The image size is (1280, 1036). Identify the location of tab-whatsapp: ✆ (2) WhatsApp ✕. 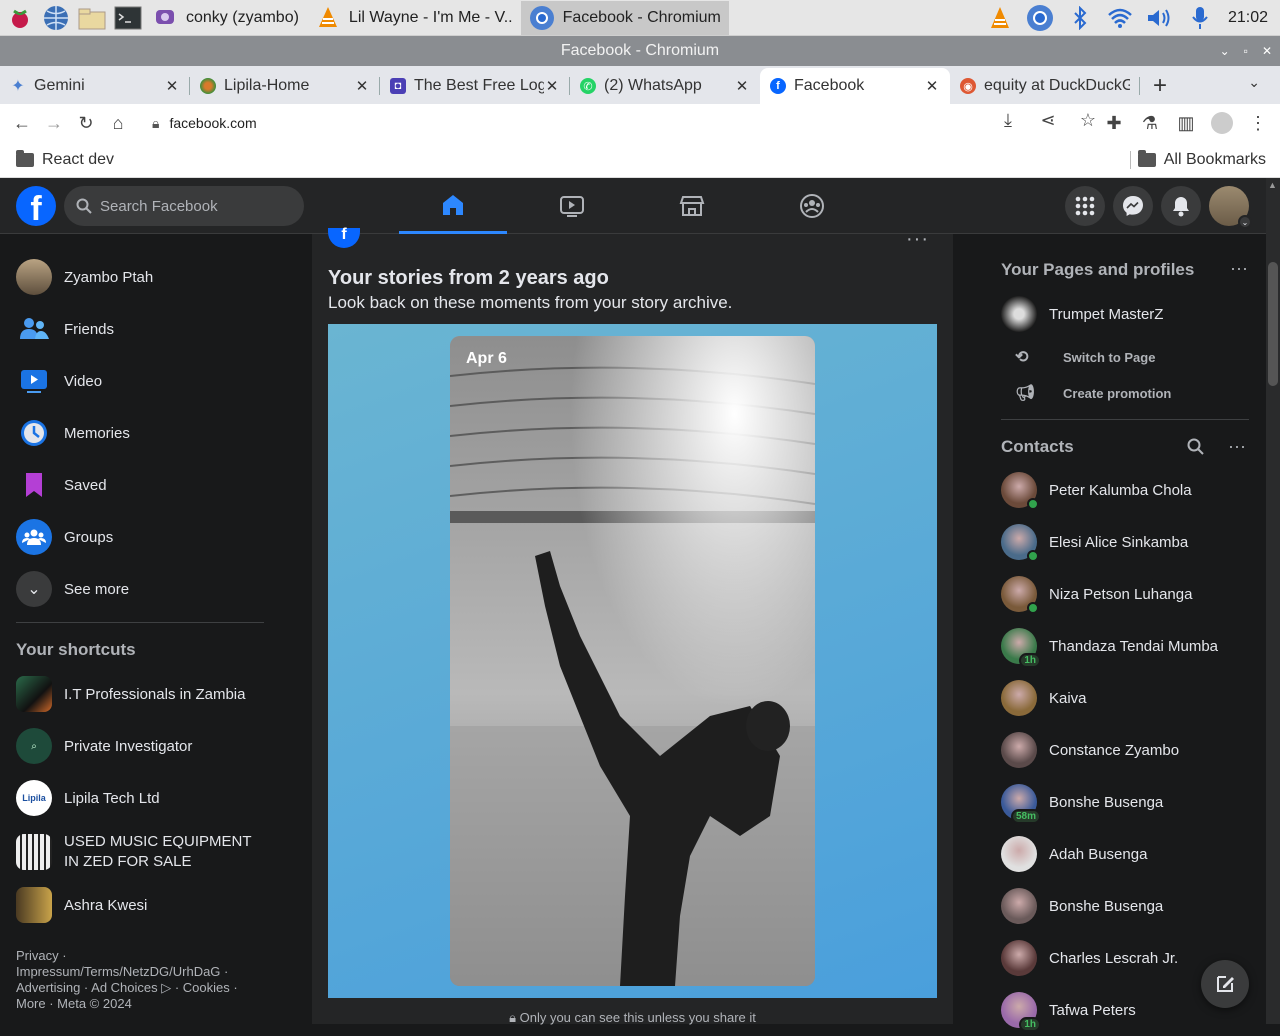
(665, 86).